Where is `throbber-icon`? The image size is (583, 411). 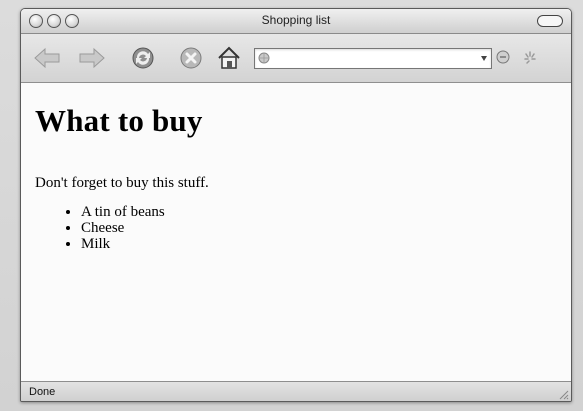
throbber-icon is located at coordinates (530, 57).